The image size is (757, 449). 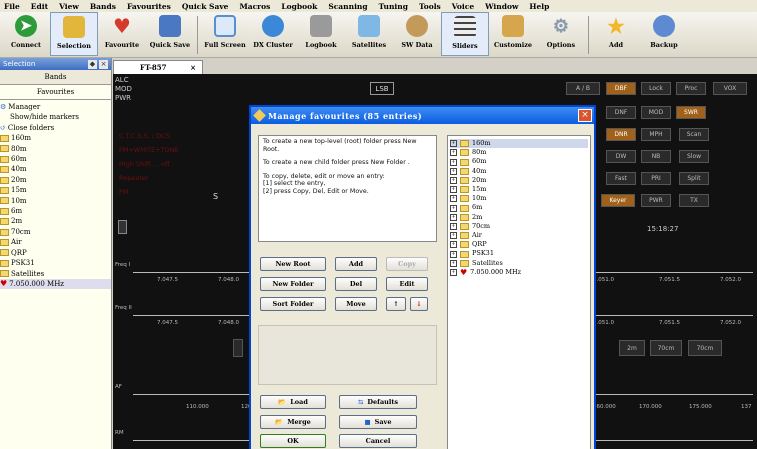 What do you see at coordinates (293, 264) in the screenshot?
I see `new-root-button: New Root` at bounding box center [293, 264].